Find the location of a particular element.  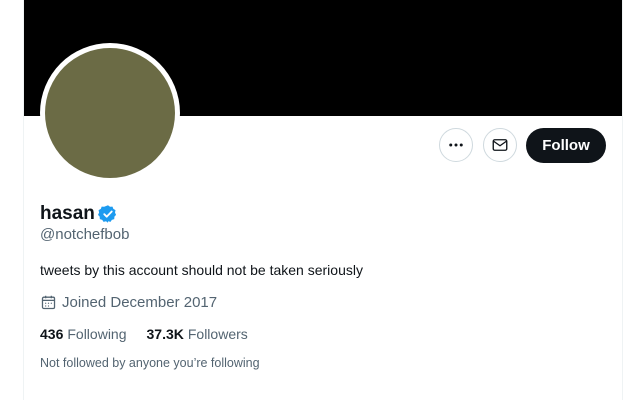

user-handle: @notchefbob is located at coordinates (85, 234).